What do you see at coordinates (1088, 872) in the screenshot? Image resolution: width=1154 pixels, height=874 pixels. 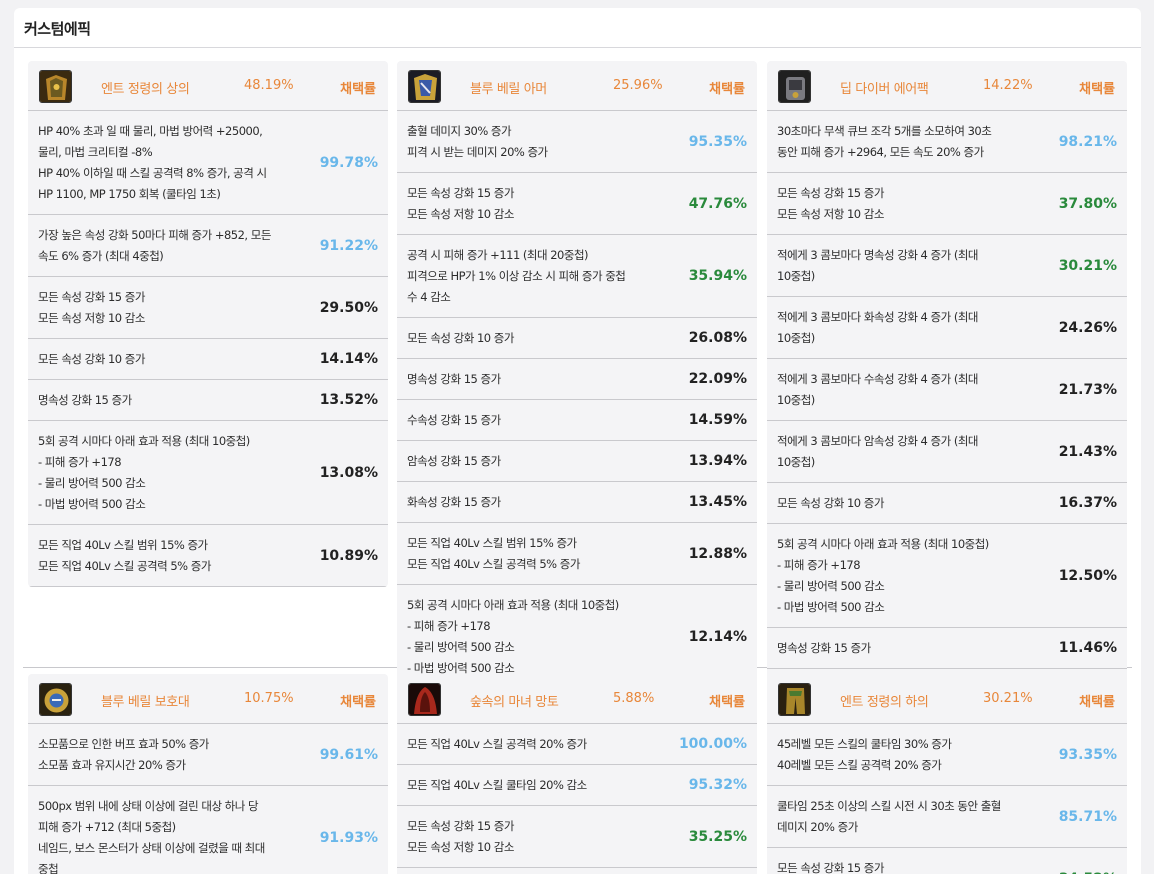 I see `option-pick-rate: 34.52%` at bounding box center [1088, 872].